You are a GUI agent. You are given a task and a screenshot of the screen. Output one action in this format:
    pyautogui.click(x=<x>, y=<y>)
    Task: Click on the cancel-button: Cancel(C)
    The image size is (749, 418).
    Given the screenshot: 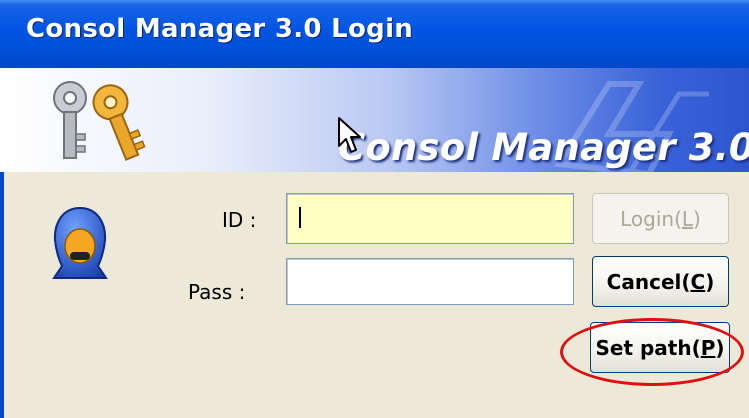 What is the action you would take?
    pyautogui.click(x=660, y=281)
    